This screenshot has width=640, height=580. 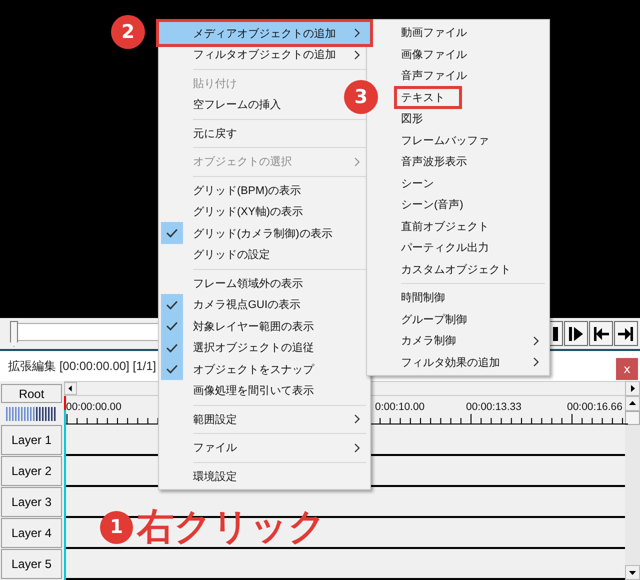 I want to click on layer-header: Layer 1, so click(x=31, y=440).